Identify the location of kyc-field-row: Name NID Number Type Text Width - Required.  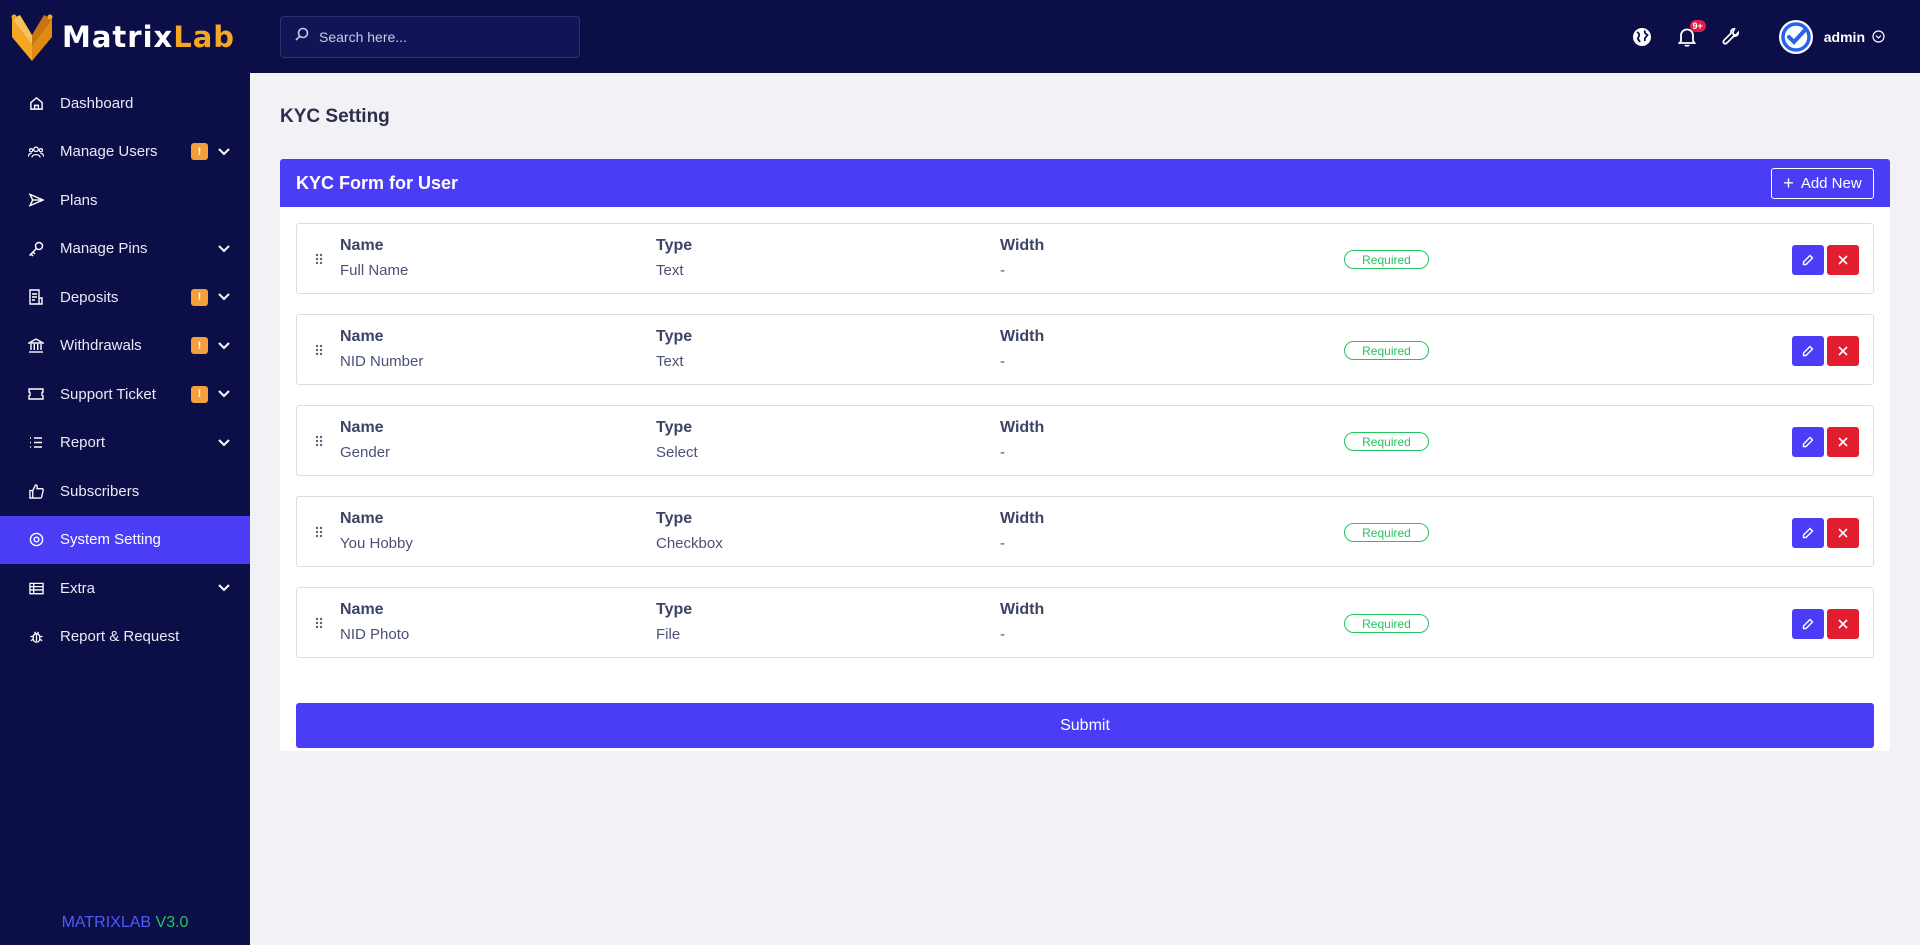
(1085, 349).